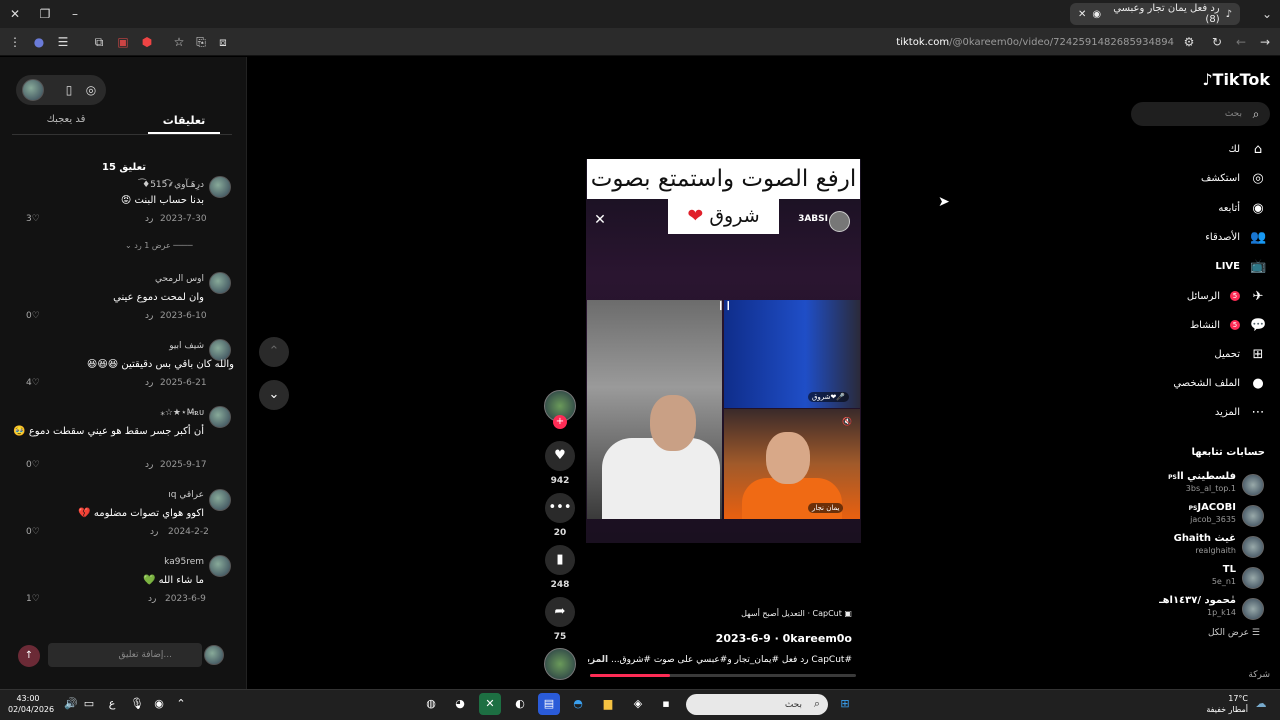 Image resolution: width=1280 pixels, height=720 pixels. What do you see at coordinates (560, 612) in the screenshot?
I see `share-button: ➦` at bounding box center [560, 612].